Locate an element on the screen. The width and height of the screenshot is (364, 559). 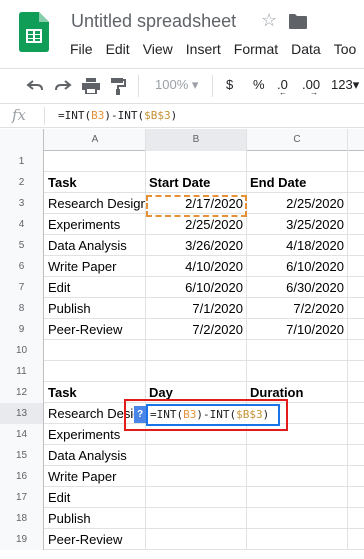
cell-b: Start Date is located at coordinates (196, 182).